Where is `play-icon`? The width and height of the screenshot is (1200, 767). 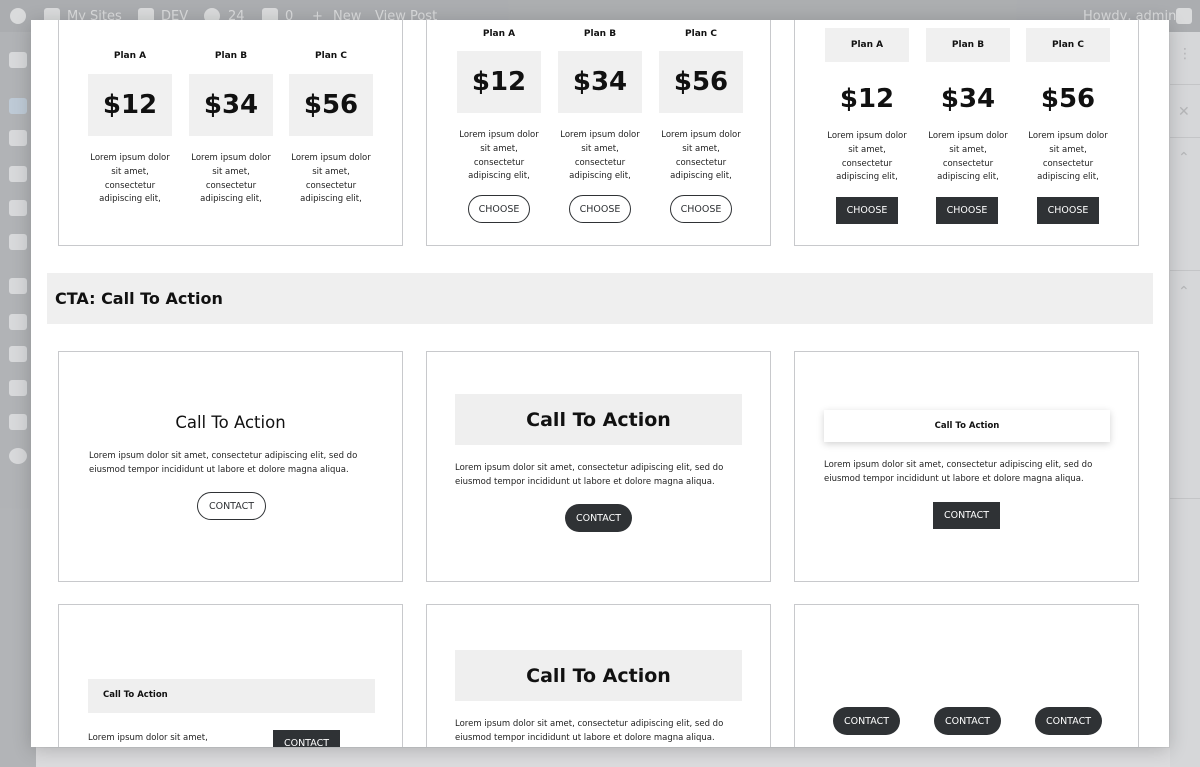 play-icon is located at coordinates (18, 456).